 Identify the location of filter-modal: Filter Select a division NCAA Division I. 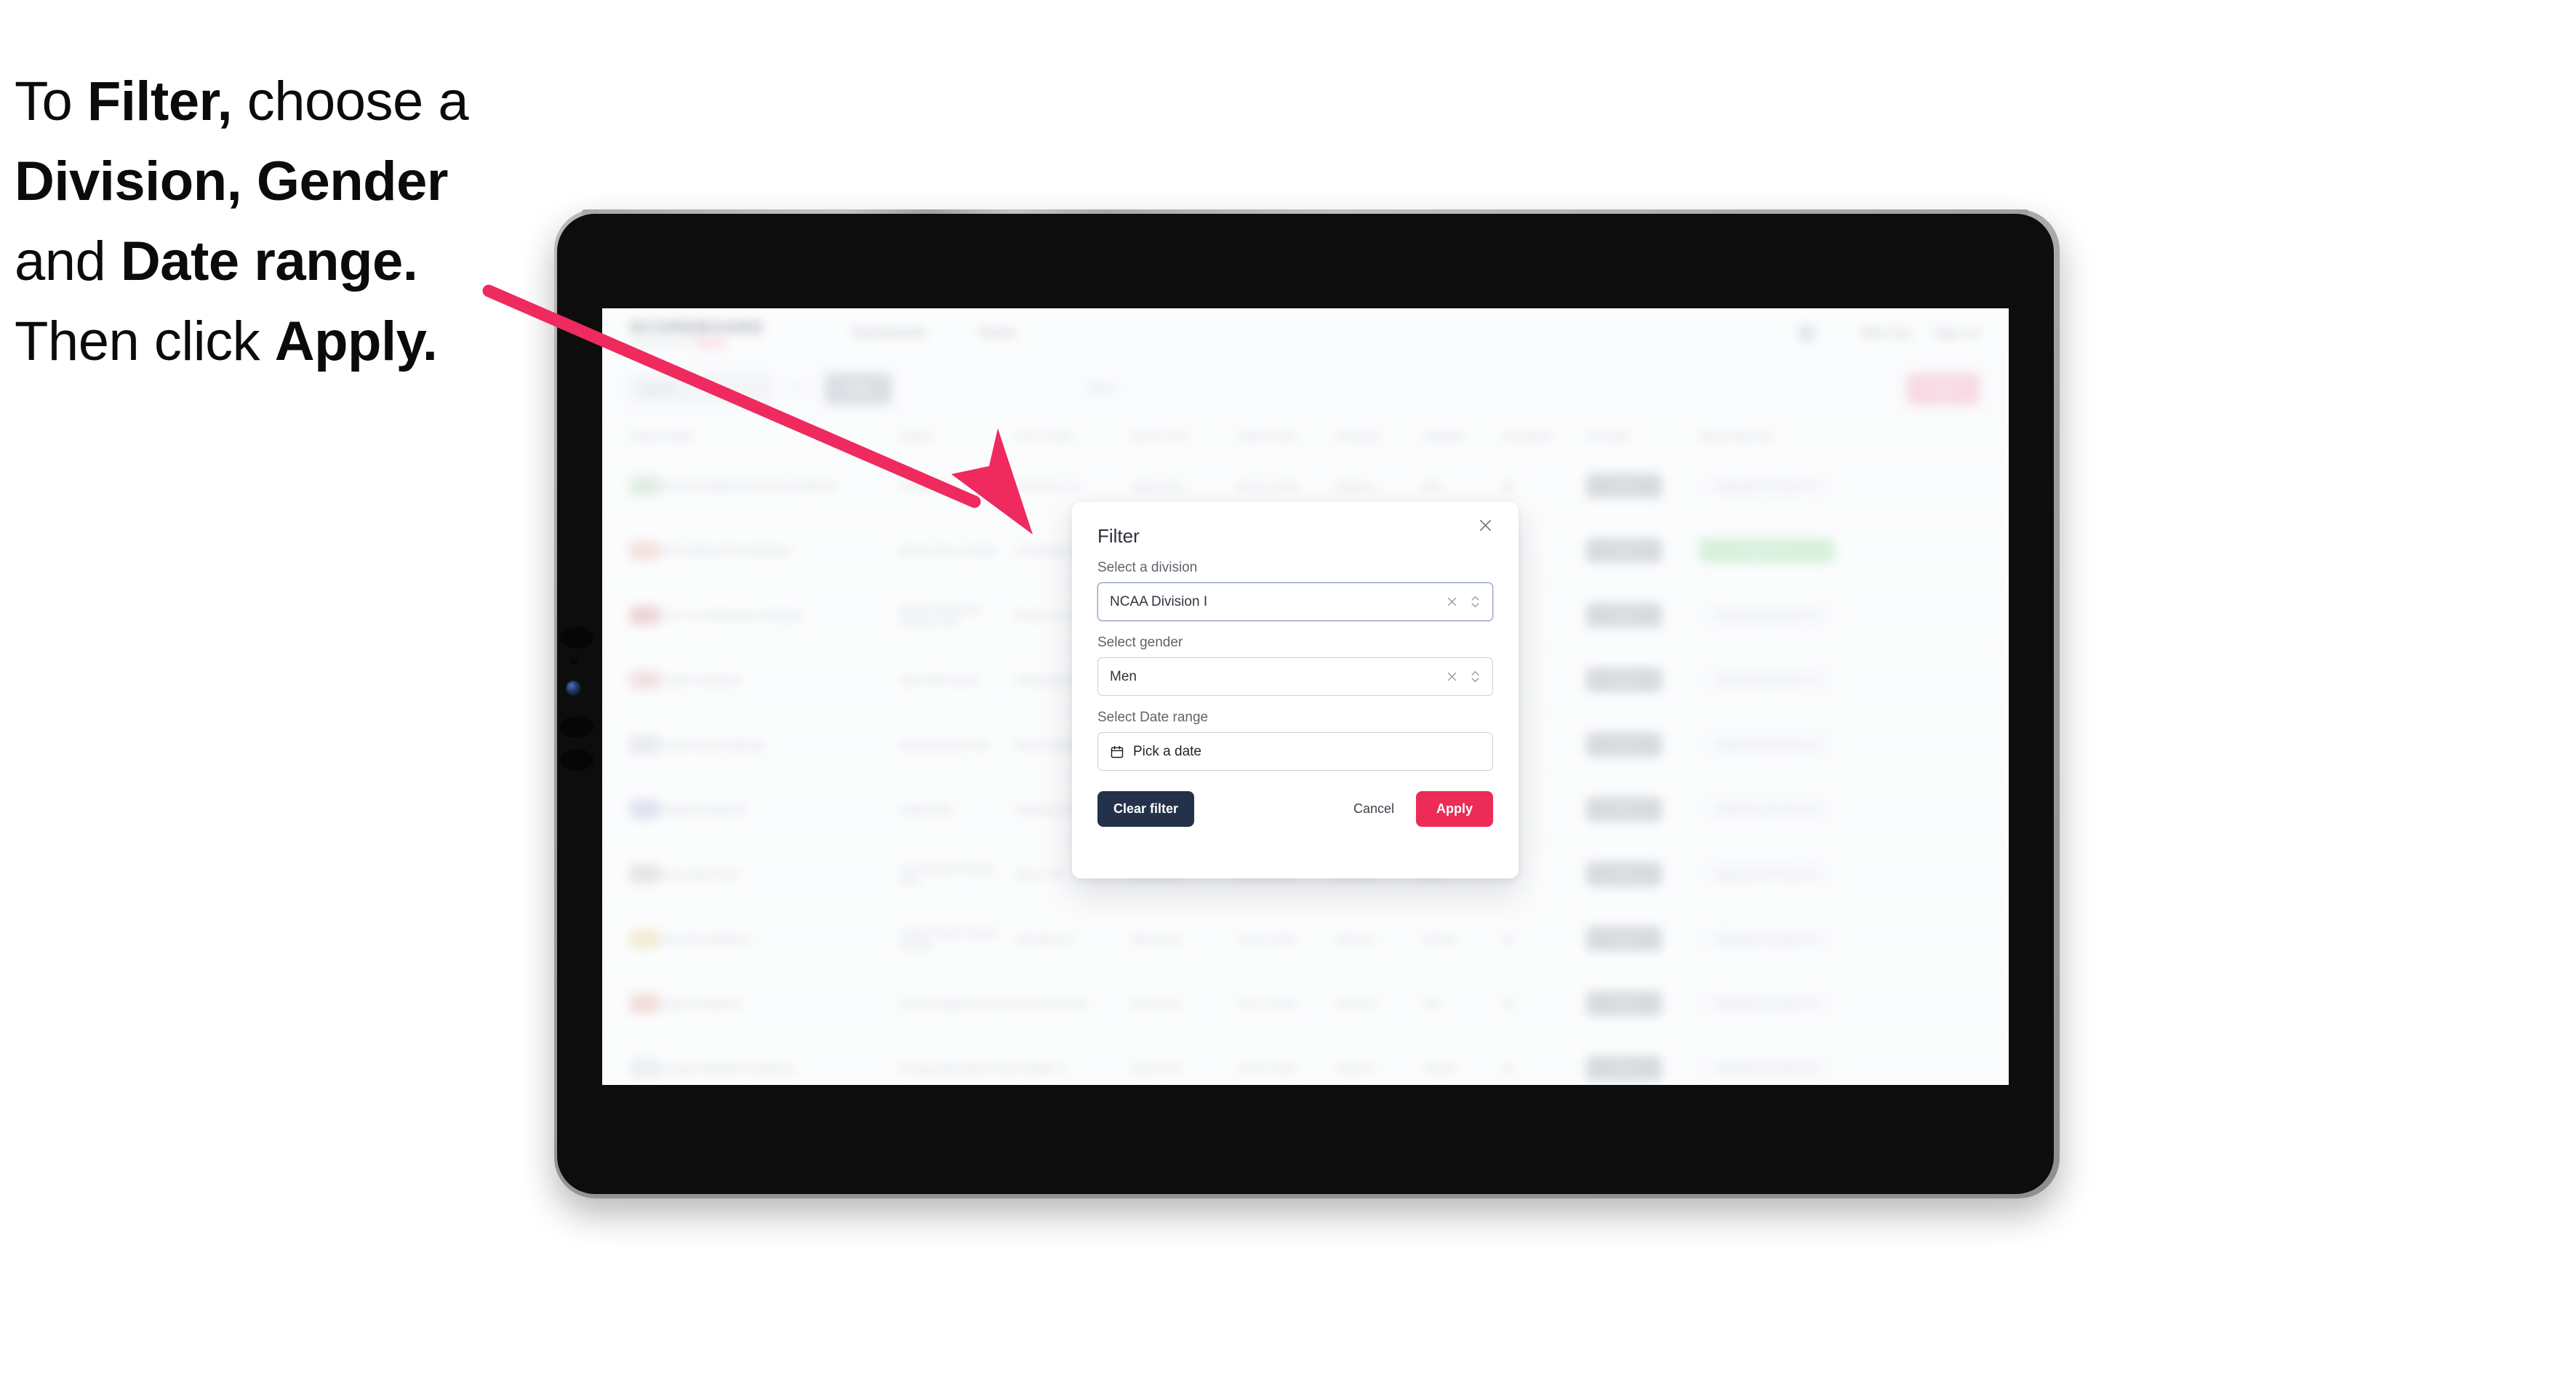
(1295, 690).